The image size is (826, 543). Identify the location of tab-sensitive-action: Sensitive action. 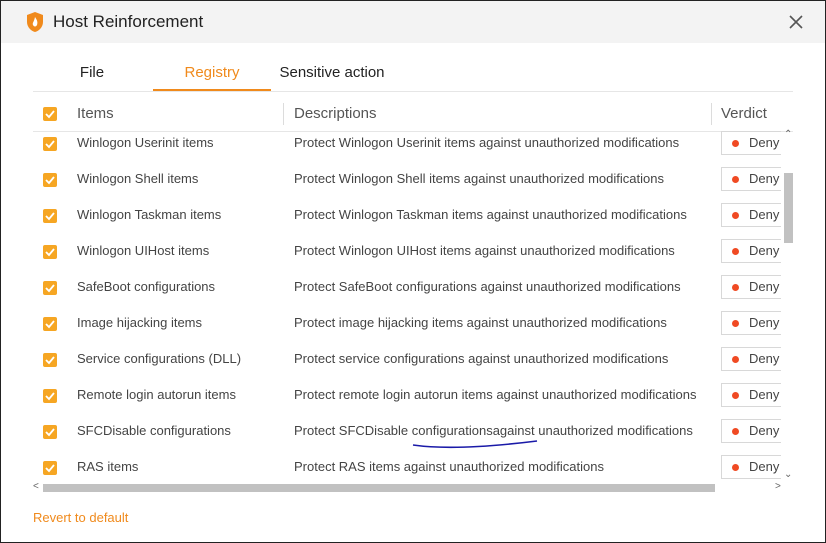
(332, 73).